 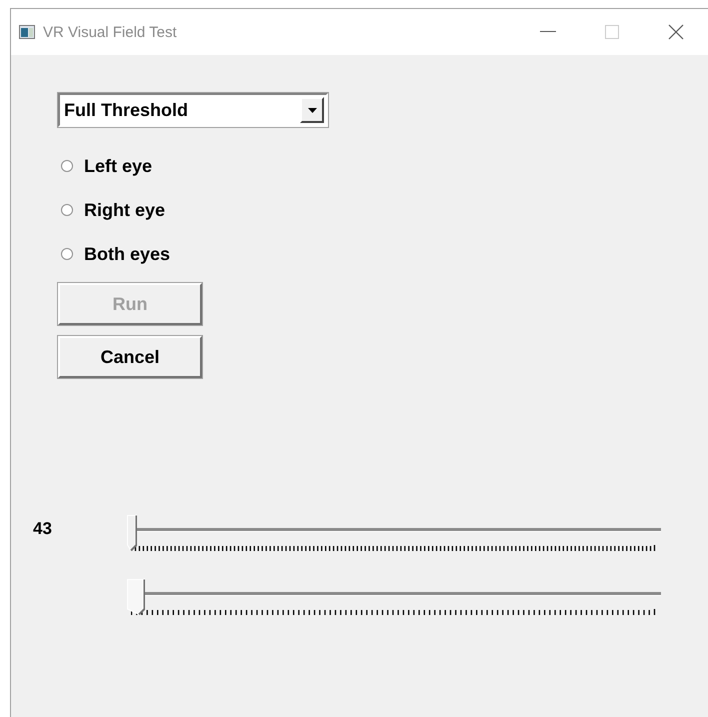 I want to click on slider-value: 43, so click(x=43, y=528).